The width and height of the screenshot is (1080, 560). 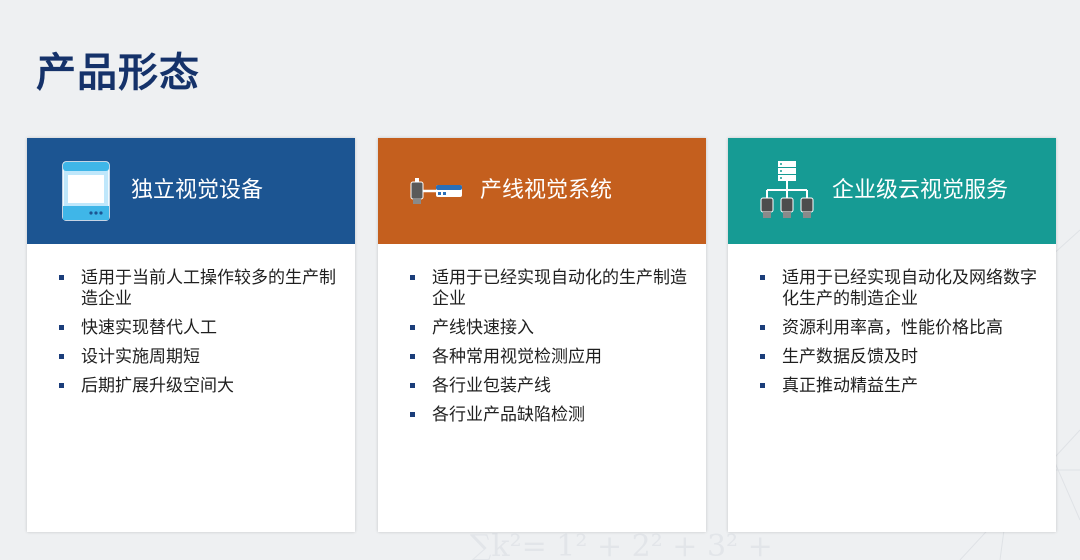 What do you see at coordinates (920, 190) in the screenshot?
I see `card-title: 企业级云视觉服务` at bounding box center [920, 190].